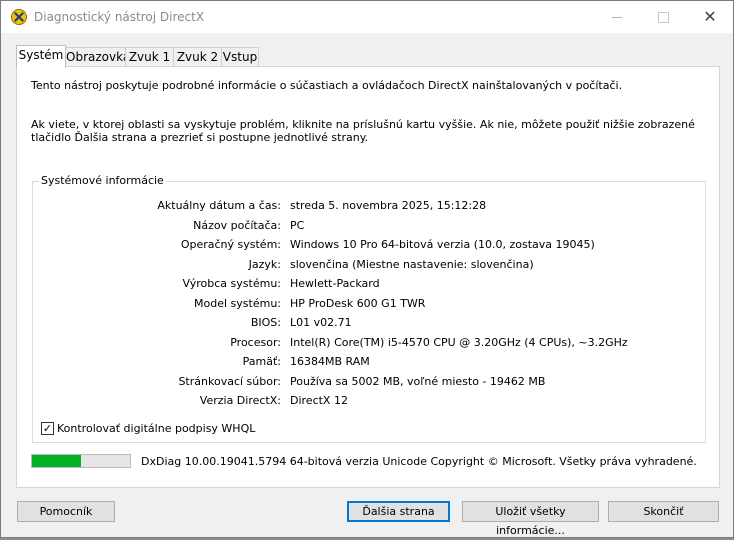 Image resolution: width=734 pixels, height=540 pixels. What do you see at coordinates (265, 322) in the screenshot?
I see `info-label: BIOS:` at bounding box center [265, 322].